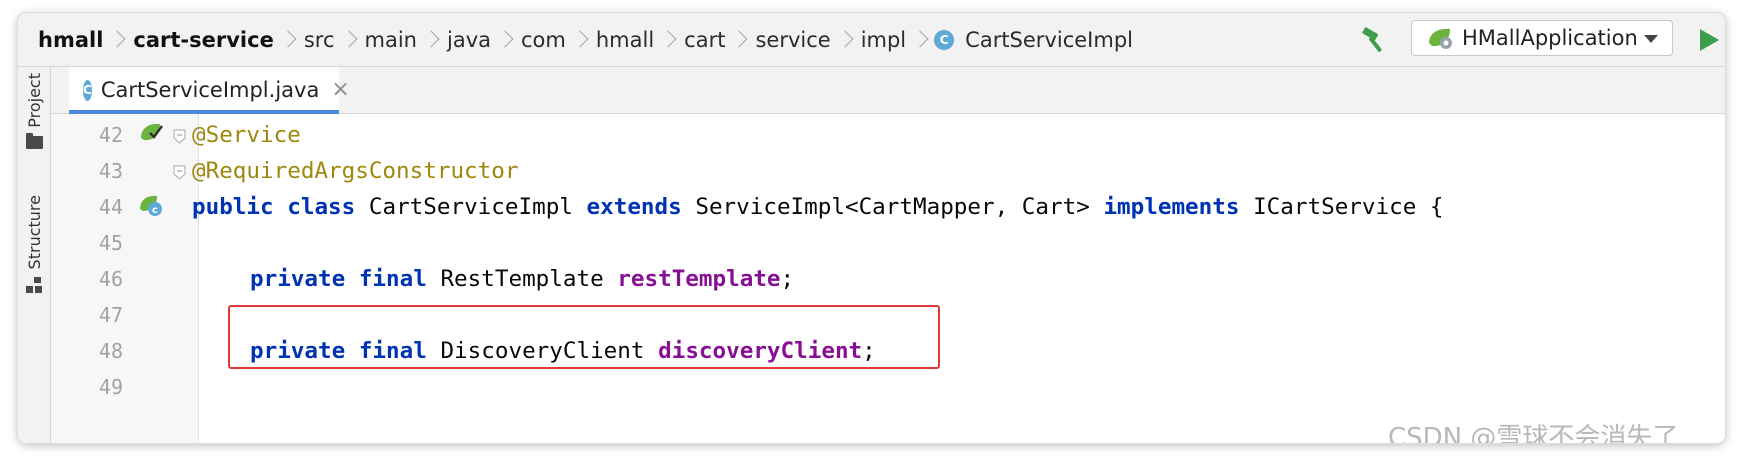  What do you see at coordinates (298, 279) in the screenshot?
I see `keyword: private` at bounding box center [298, 279].